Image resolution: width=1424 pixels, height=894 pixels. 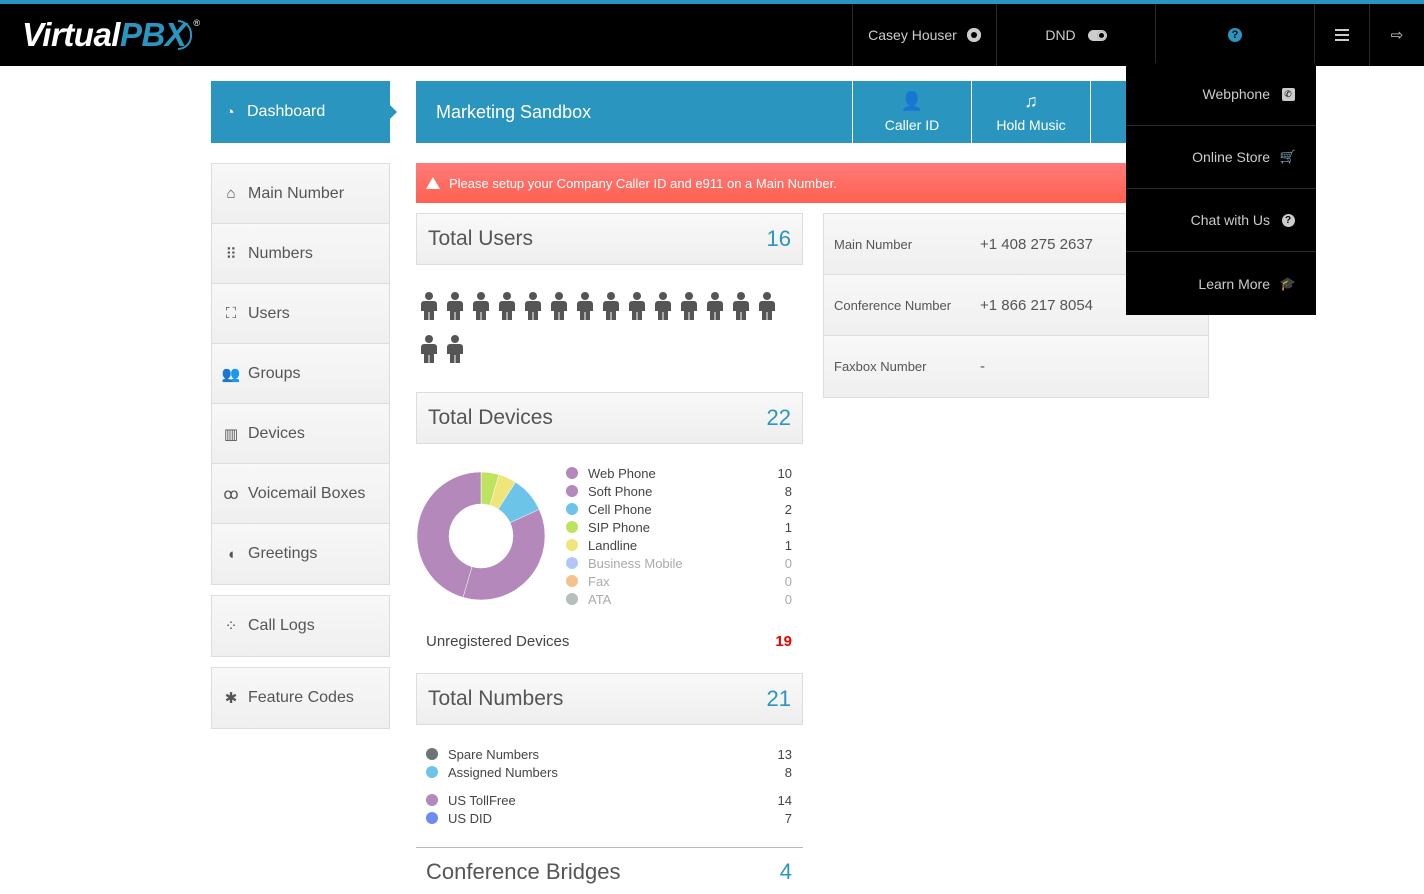 I want to click on sidebar-item-label: Dashboard, so click(x=286, y=111).